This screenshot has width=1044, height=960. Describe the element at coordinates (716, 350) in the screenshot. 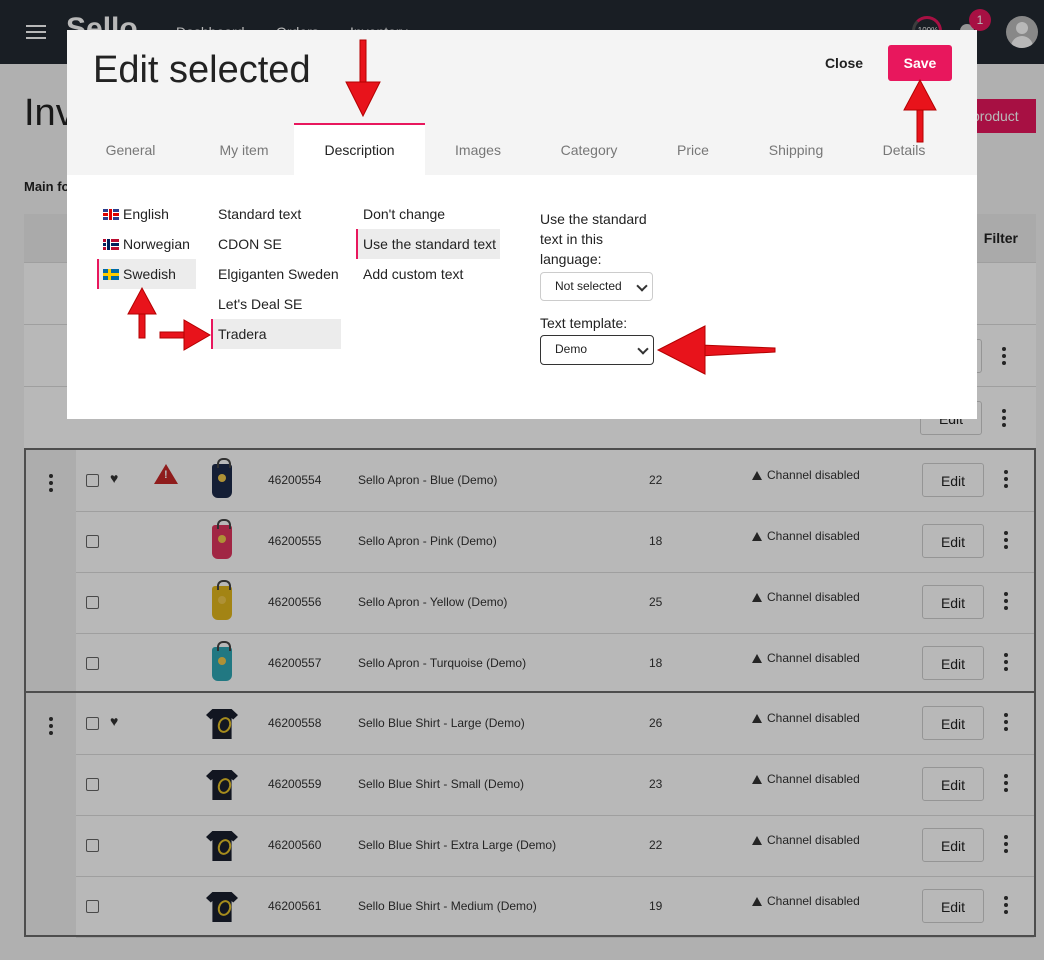

I see `arrow-left-icon` at that location.